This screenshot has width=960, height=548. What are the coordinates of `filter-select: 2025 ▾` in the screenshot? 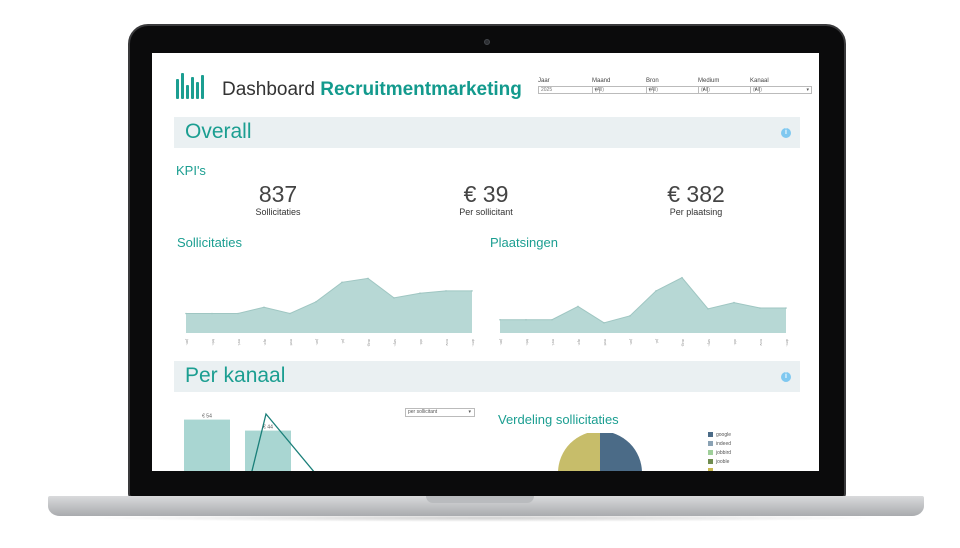 It's located at (569, 90).